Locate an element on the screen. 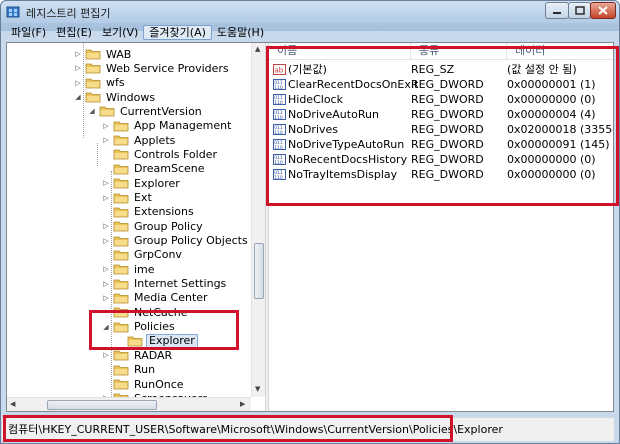  tree-item-label: Controls Folder is located at coordinates (175, 154).